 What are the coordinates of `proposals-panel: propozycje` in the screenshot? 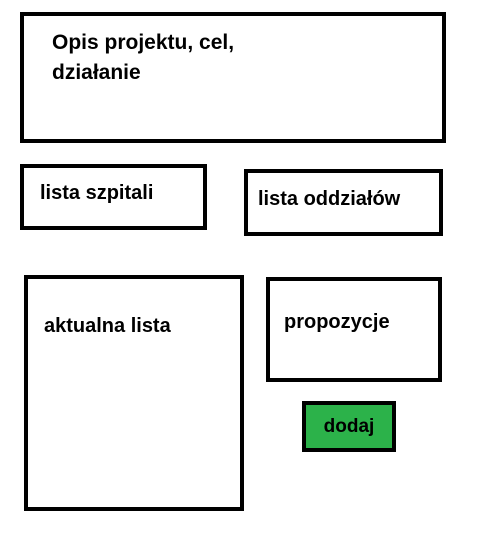 It's located at (354, 329).